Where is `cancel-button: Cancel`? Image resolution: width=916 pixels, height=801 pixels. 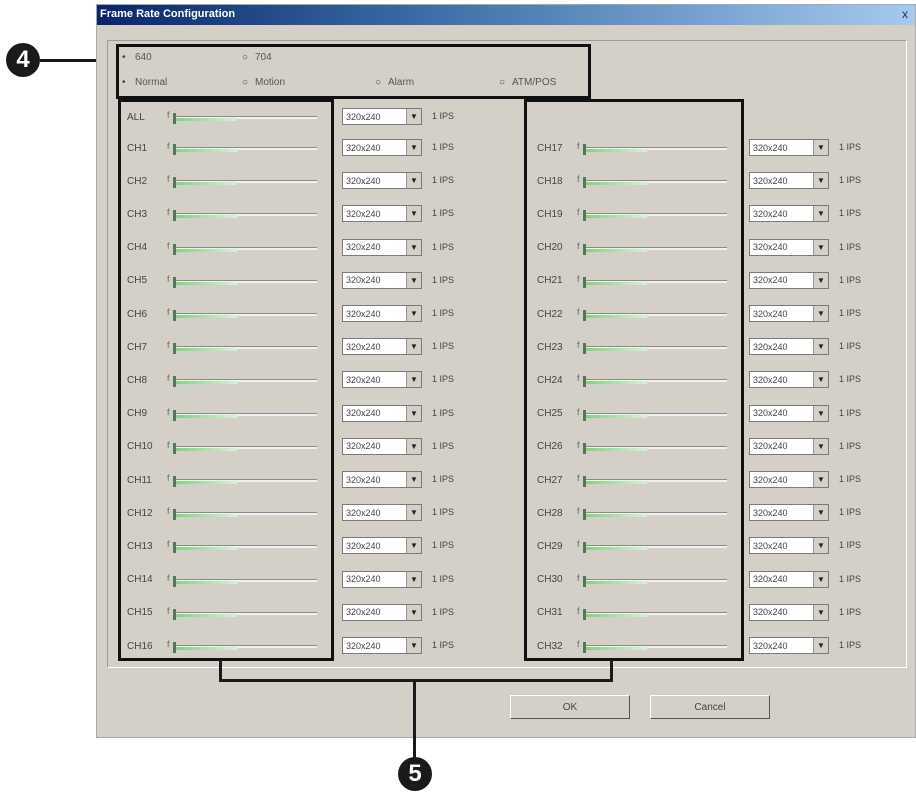
cancel-button: Cancel is located at coordinates (710, 707).